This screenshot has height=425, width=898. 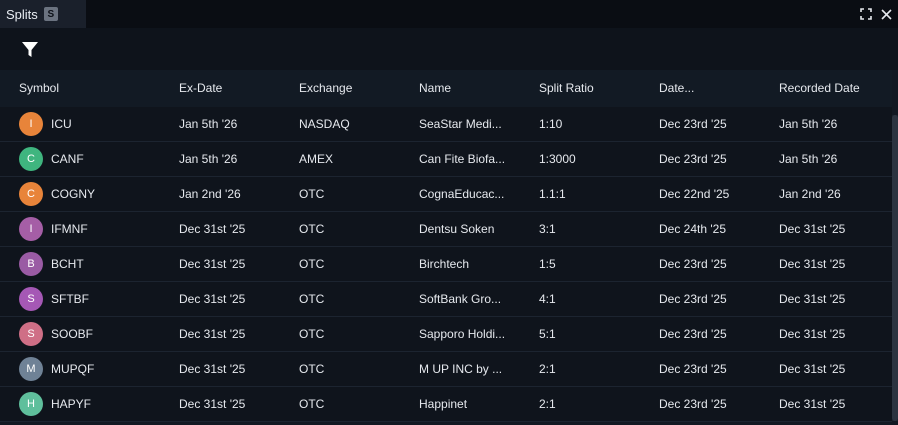 I want to click on cell-symbol: ICU, so click(x=61, y=124).